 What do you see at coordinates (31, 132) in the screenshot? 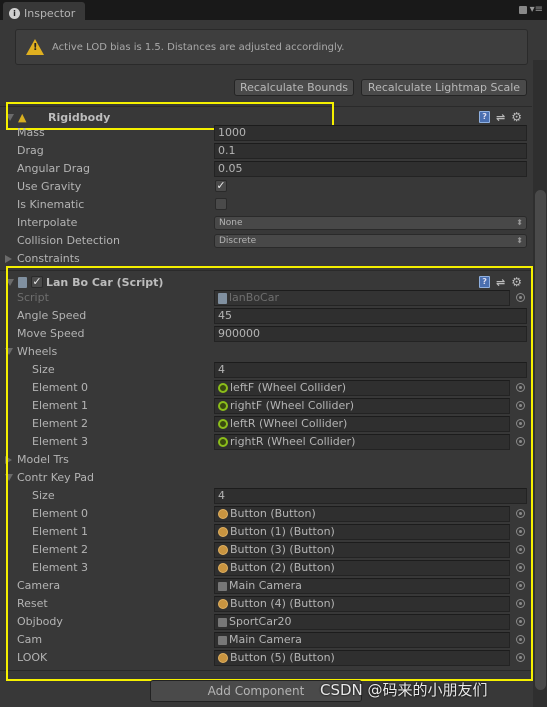
I see `property-label: Mass` at bounding box center [31, 132].